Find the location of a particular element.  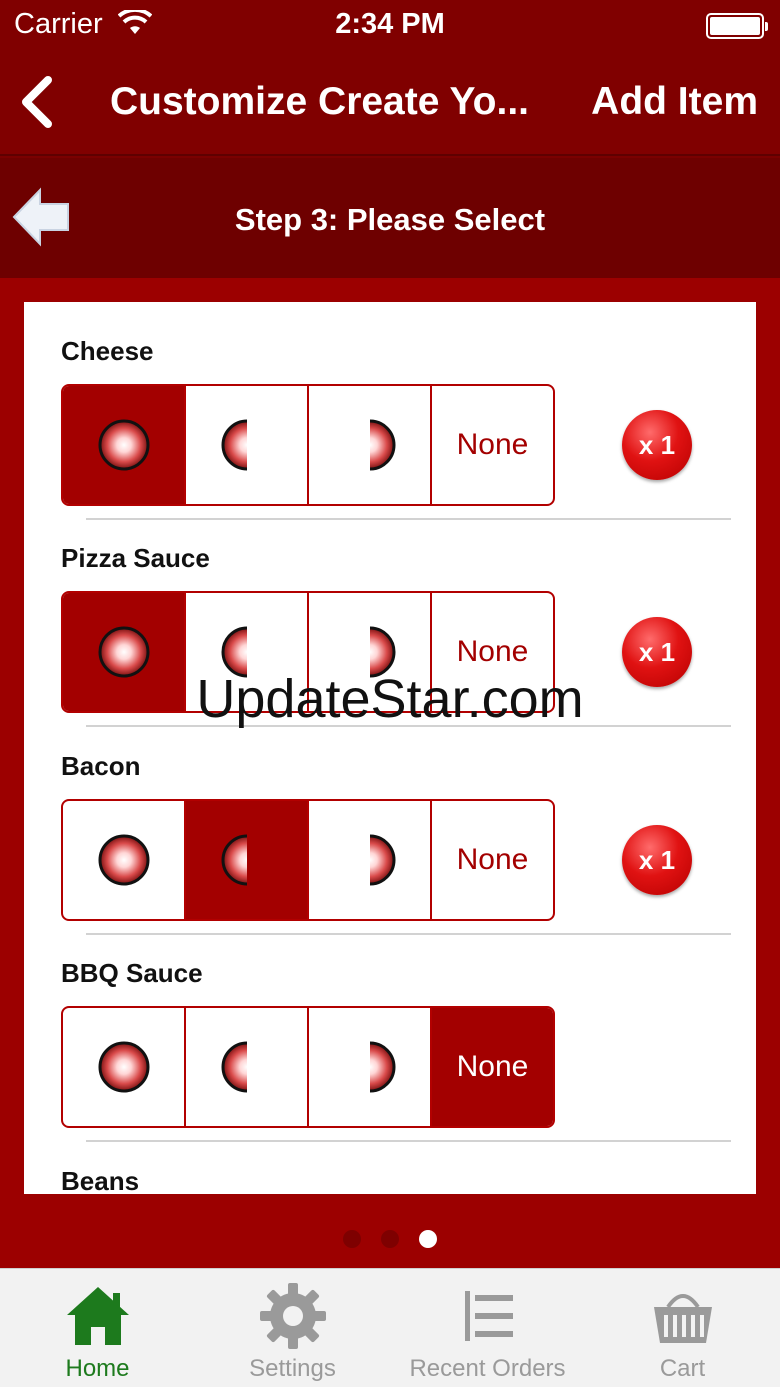

status-time: 2:34 PM is located at coordinates (390, 24).